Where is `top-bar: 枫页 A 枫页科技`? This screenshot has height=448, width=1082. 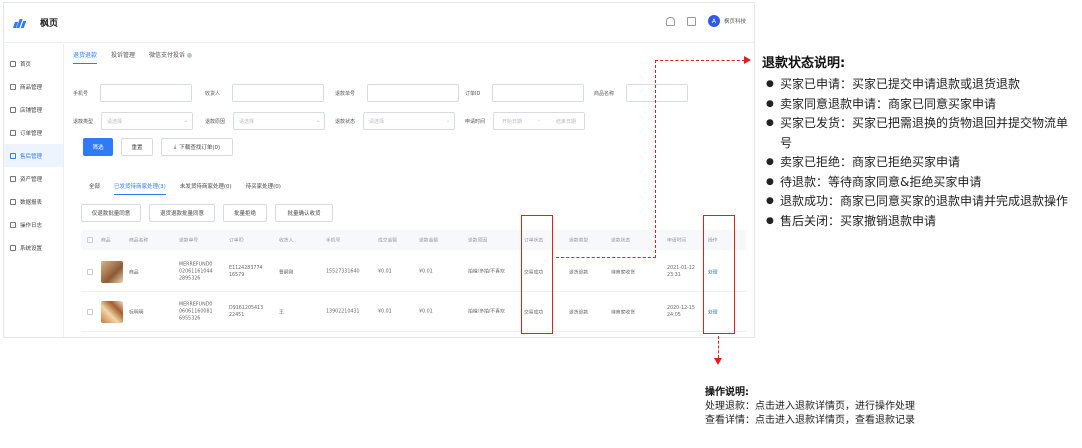
top-bar: 枫页 A 枫页科技 is located at coordinates (379, 23).